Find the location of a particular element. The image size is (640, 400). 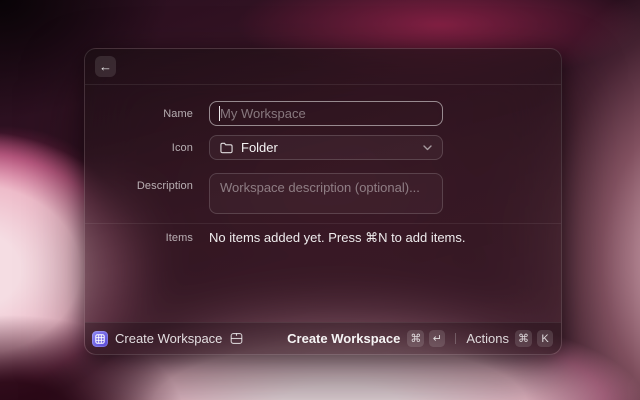

icon-label: Icon is located at coordinates (182, 147).